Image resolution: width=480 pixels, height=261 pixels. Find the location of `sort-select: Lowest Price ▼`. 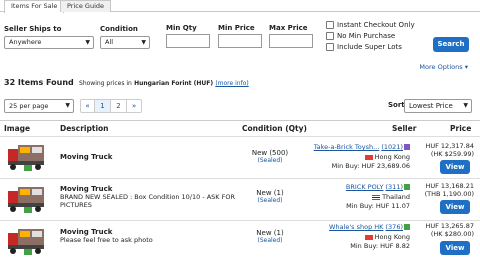

sort-select: Lowest Price ▼ is located at coordinates (438, 106).